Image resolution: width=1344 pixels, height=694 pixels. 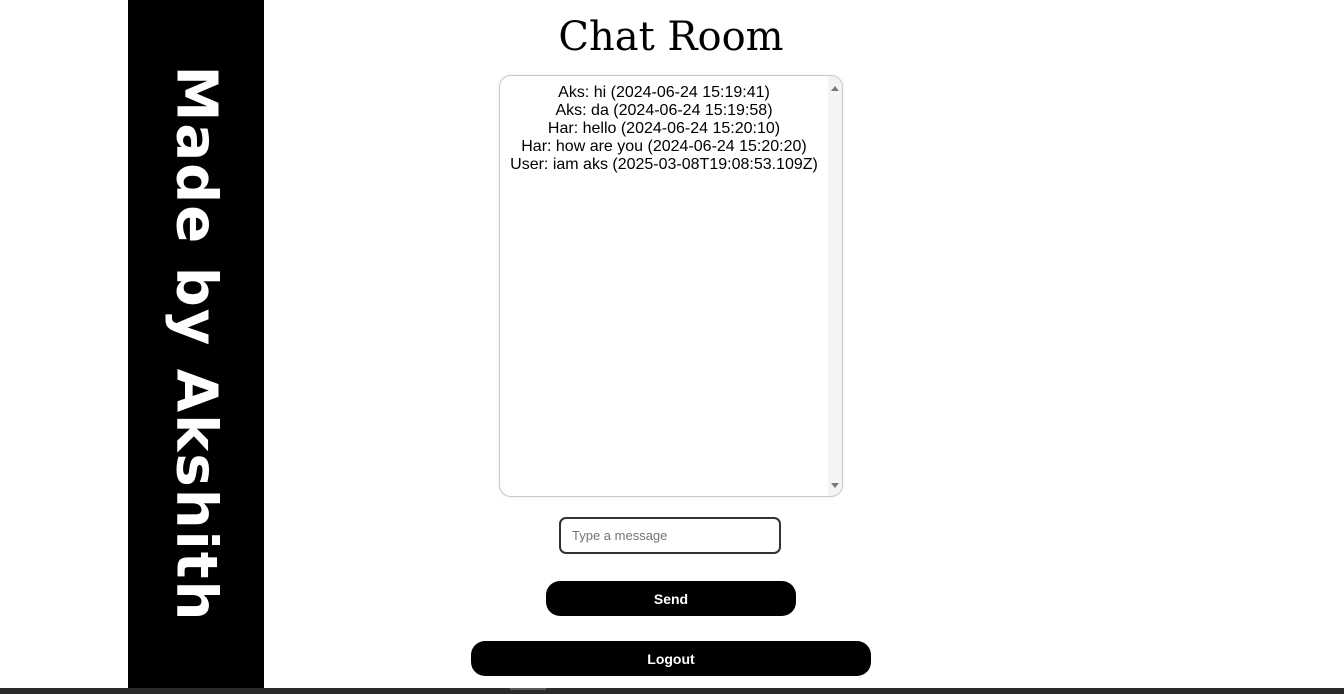 I want to click on scroll-down-arrow-icon, so click(x=835, y=485).